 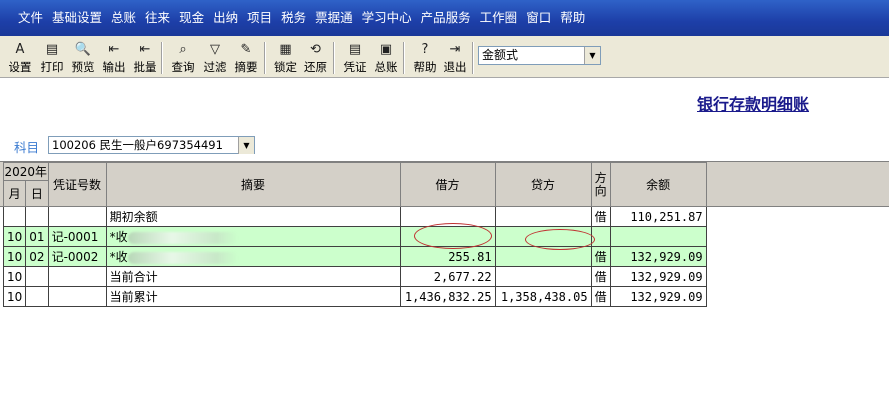 I want to click on export-label: 输出, so click(x=114, y=67).